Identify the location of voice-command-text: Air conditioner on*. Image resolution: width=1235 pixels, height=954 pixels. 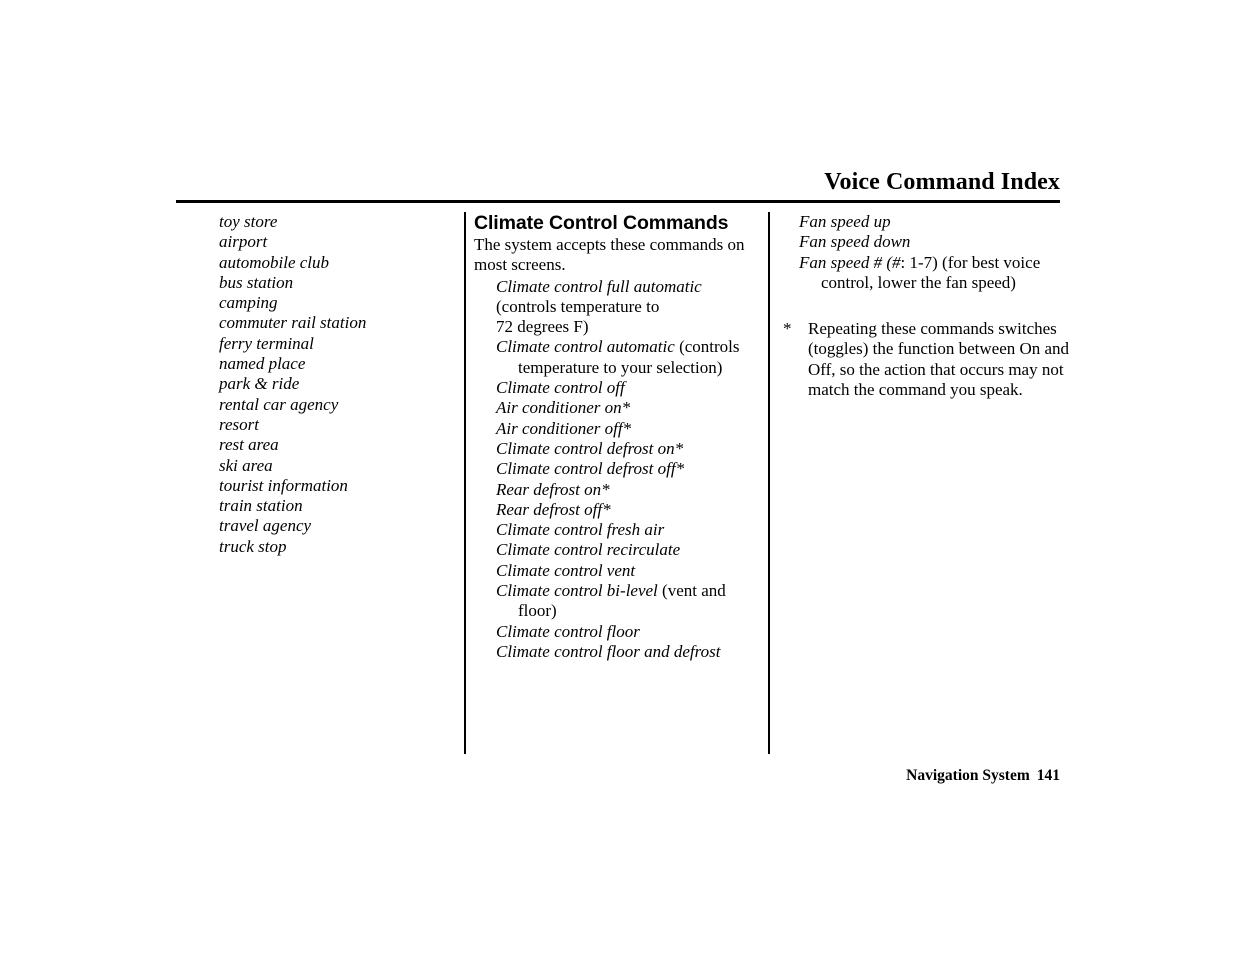
(563, 408).